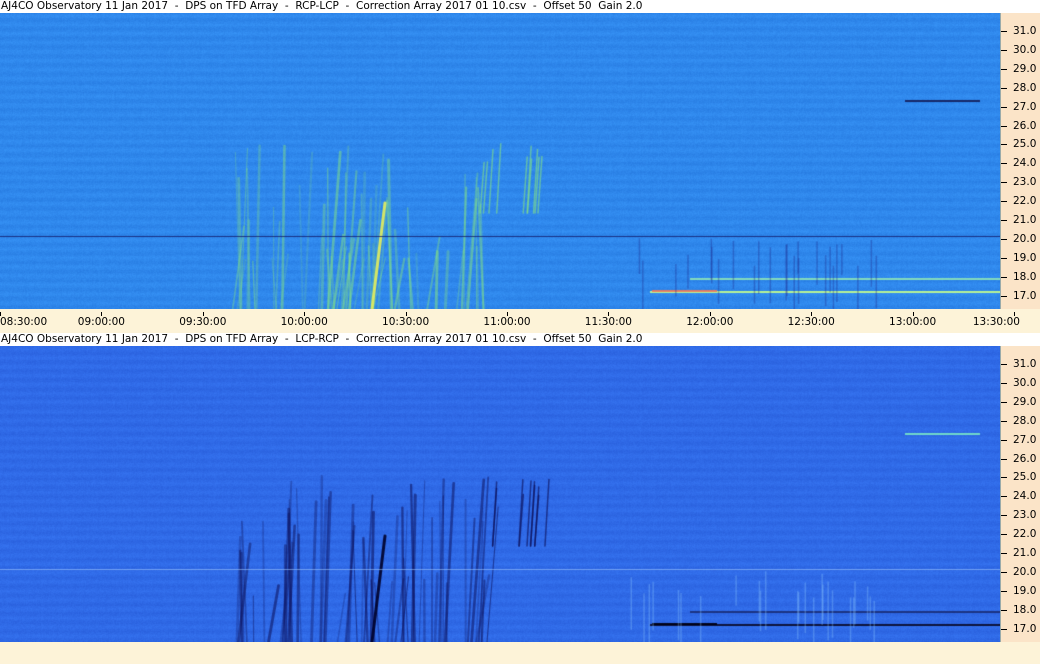 This screenshot has width=1040, height=664. What do you see at coordinates (406, 322) in the screenshot?
I see `x-tick-label: 10:30:00` at bounding box center [406, 322].